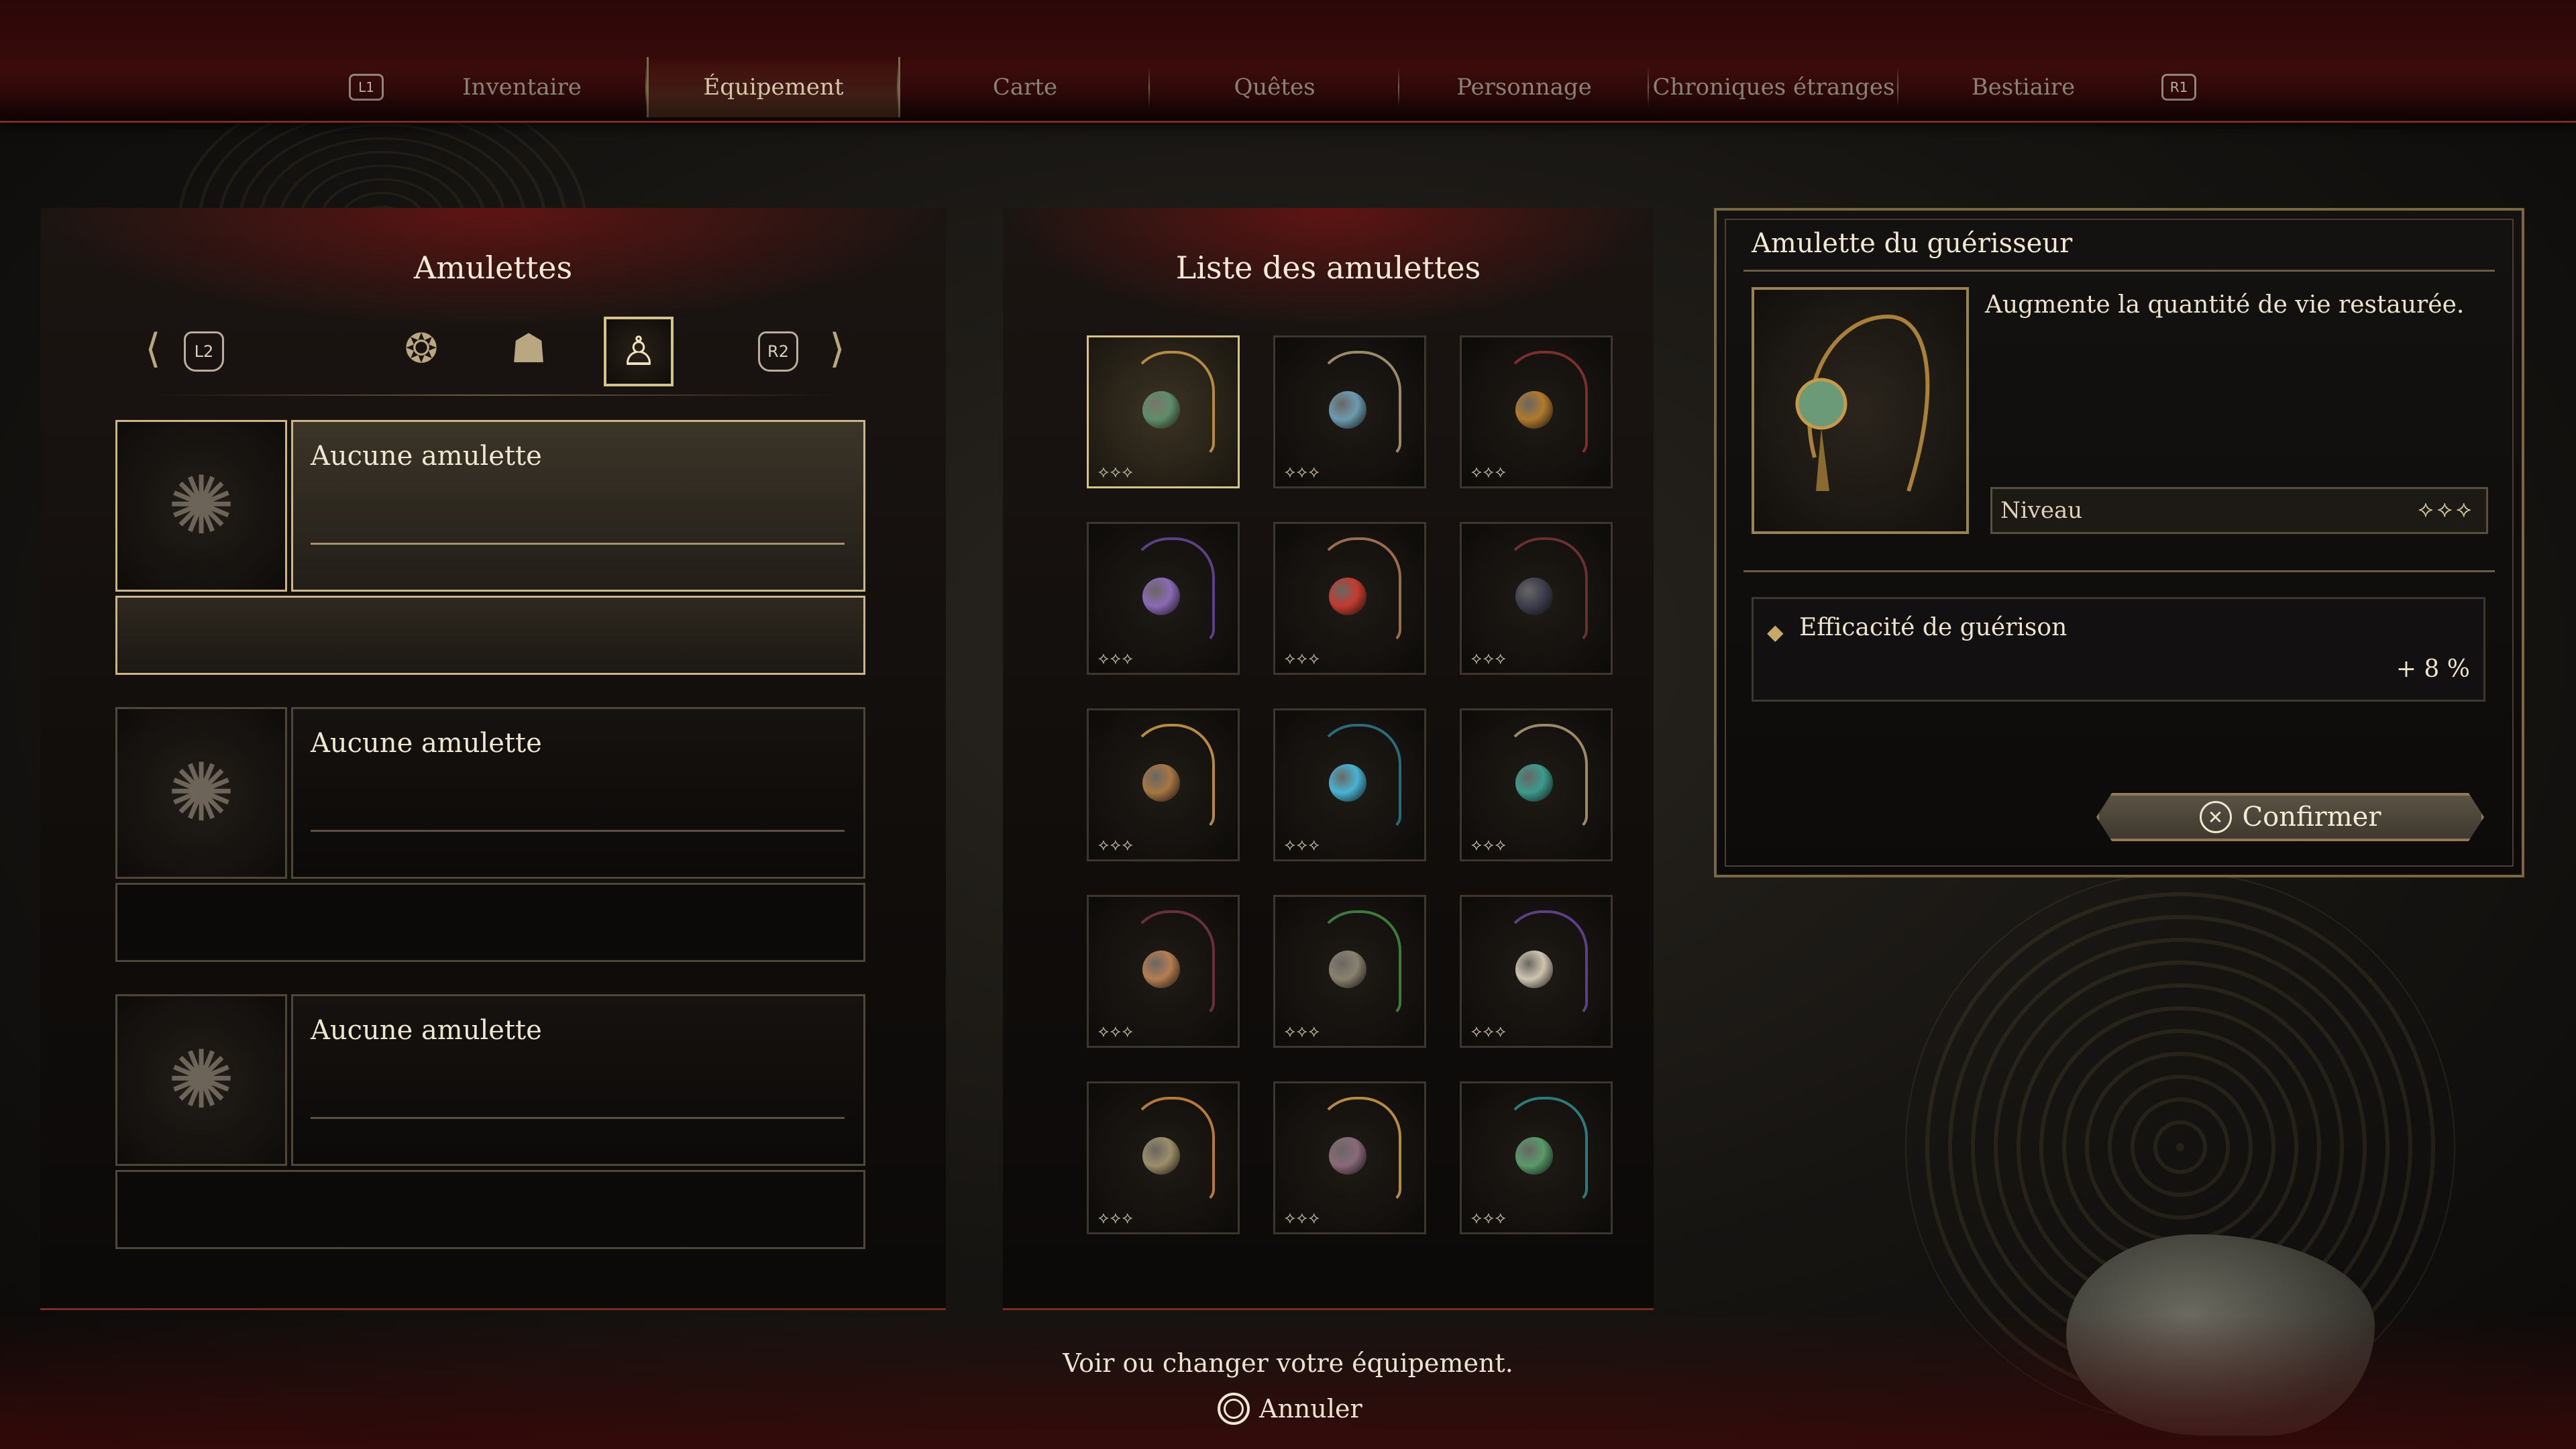 This screenshot has width=2576, height=1449. Describe the element at coordinates (1310, 1409) in the screenshot. I see `cancel-label: Annuler` at that location.